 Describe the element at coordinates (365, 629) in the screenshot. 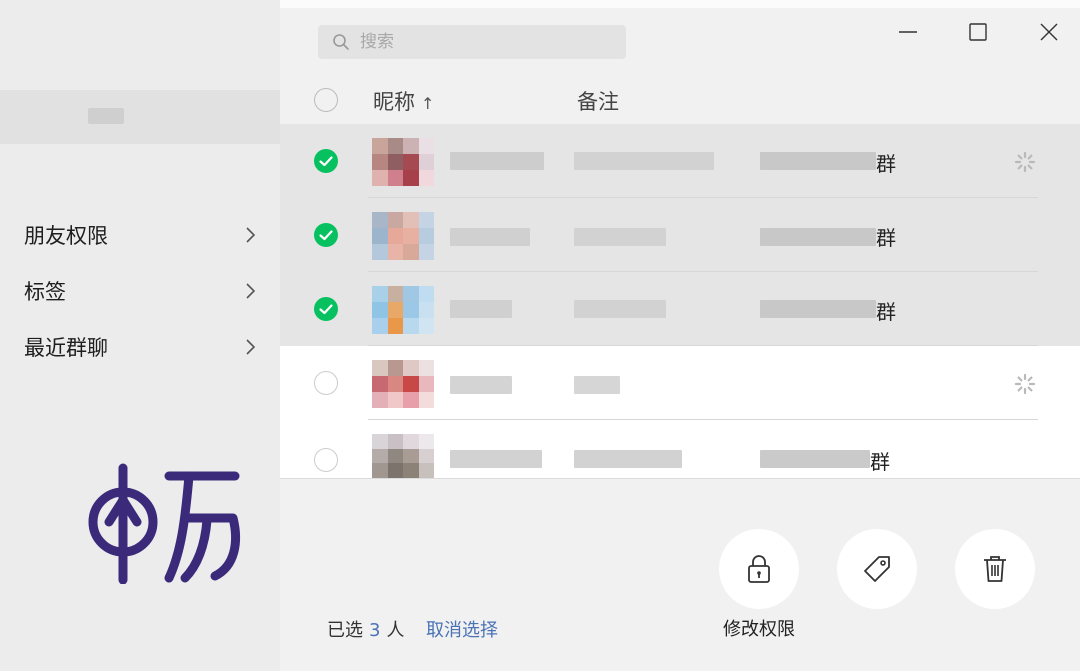

I see `selection-count: 已选 3 人` at that location.